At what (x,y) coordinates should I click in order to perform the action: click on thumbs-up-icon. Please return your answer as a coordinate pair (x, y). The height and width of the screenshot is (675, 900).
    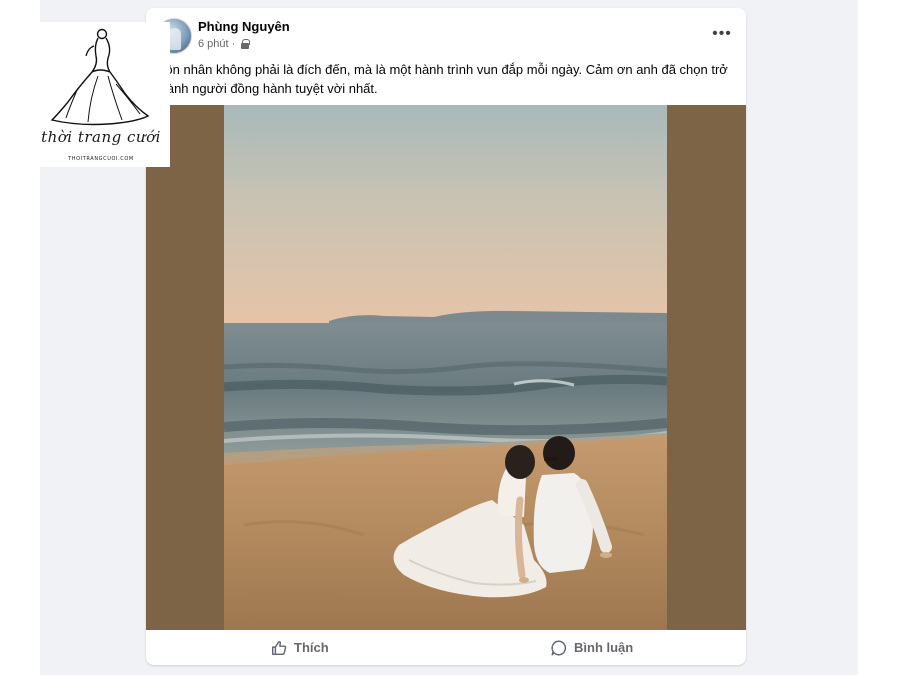
    Looking at the image, I should click on (279, 647).